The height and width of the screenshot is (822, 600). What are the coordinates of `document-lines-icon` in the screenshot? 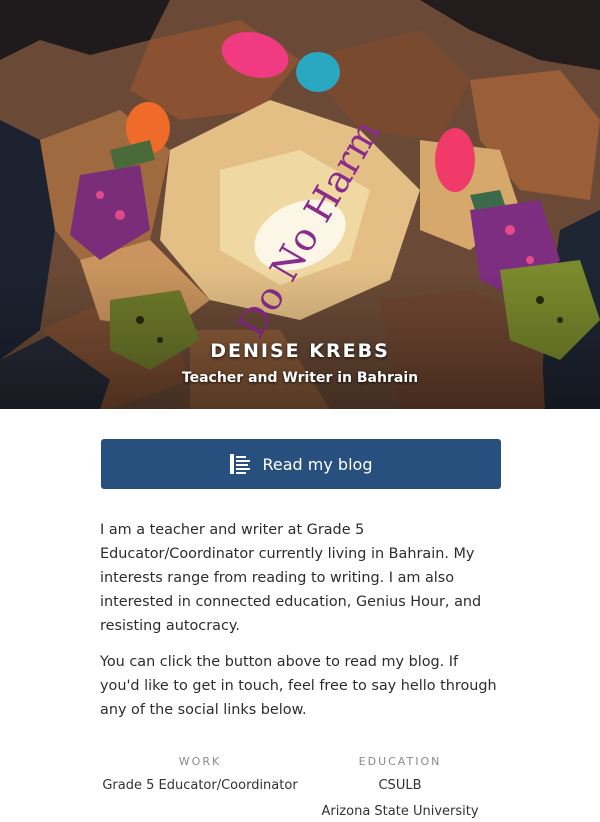 It's located at (240, 464).